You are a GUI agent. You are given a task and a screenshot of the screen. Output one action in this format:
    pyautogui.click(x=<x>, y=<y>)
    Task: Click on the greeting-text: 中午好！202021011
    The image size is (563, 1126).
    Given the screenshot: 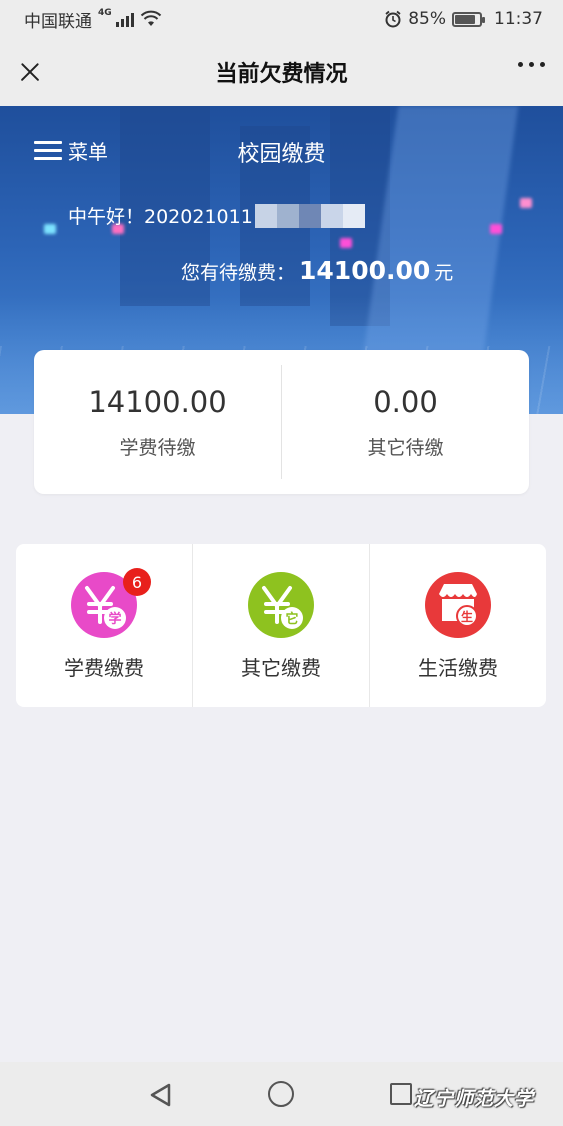 What is the action you would take?
    pyautogui.click(x=160, y=217)
    